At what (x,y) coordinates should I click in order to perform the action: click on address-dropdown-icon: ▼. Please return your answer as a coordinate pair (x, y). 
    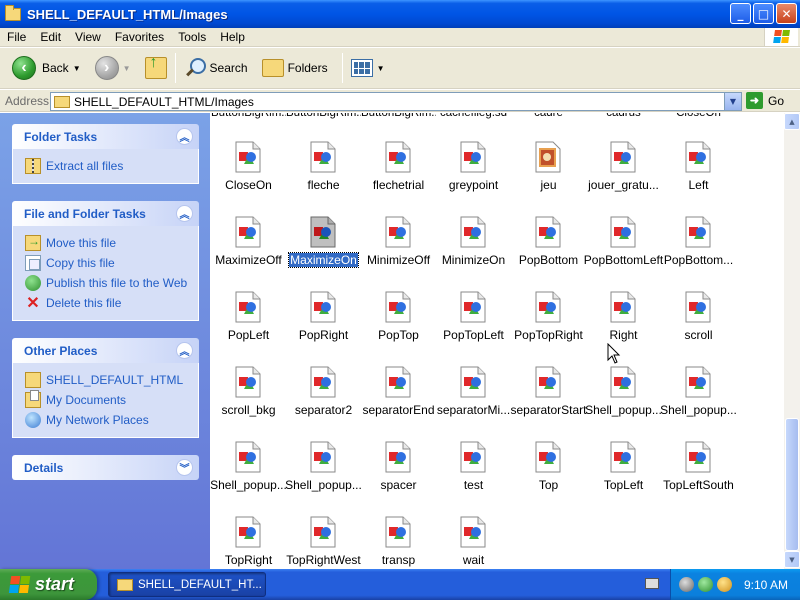
    Looking at the image, I should click on (732, 101).